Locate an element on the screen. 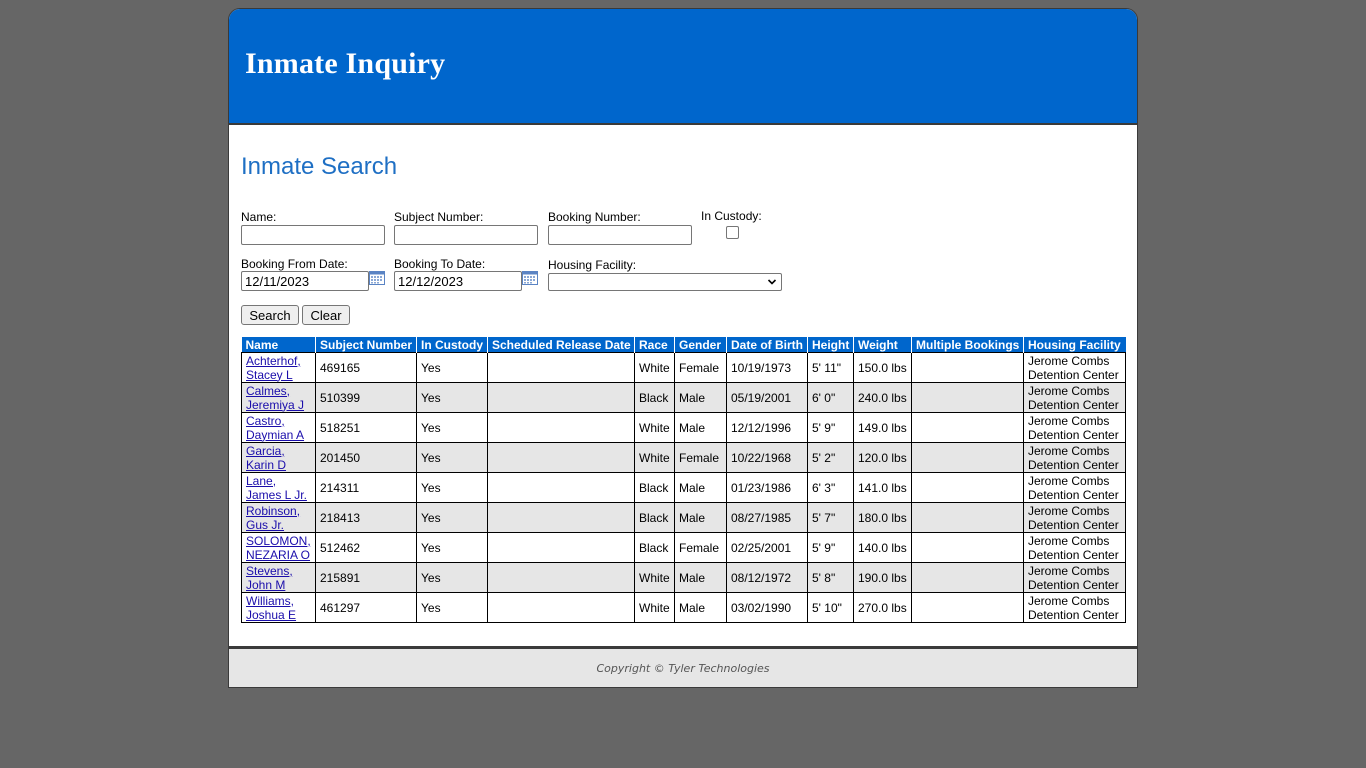 This screenshot has height=768, width=1366. footer: Copyright © Tyler Technologies is located at coordinates (683, 666).